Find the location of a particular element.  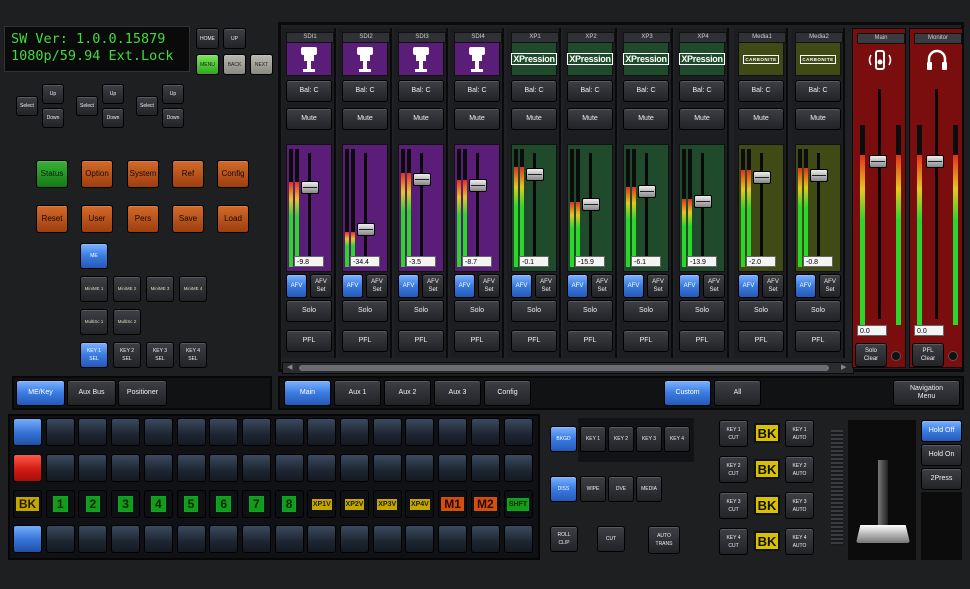

next-key-3-button: KEY 3 is located at coordinates (649, 439).